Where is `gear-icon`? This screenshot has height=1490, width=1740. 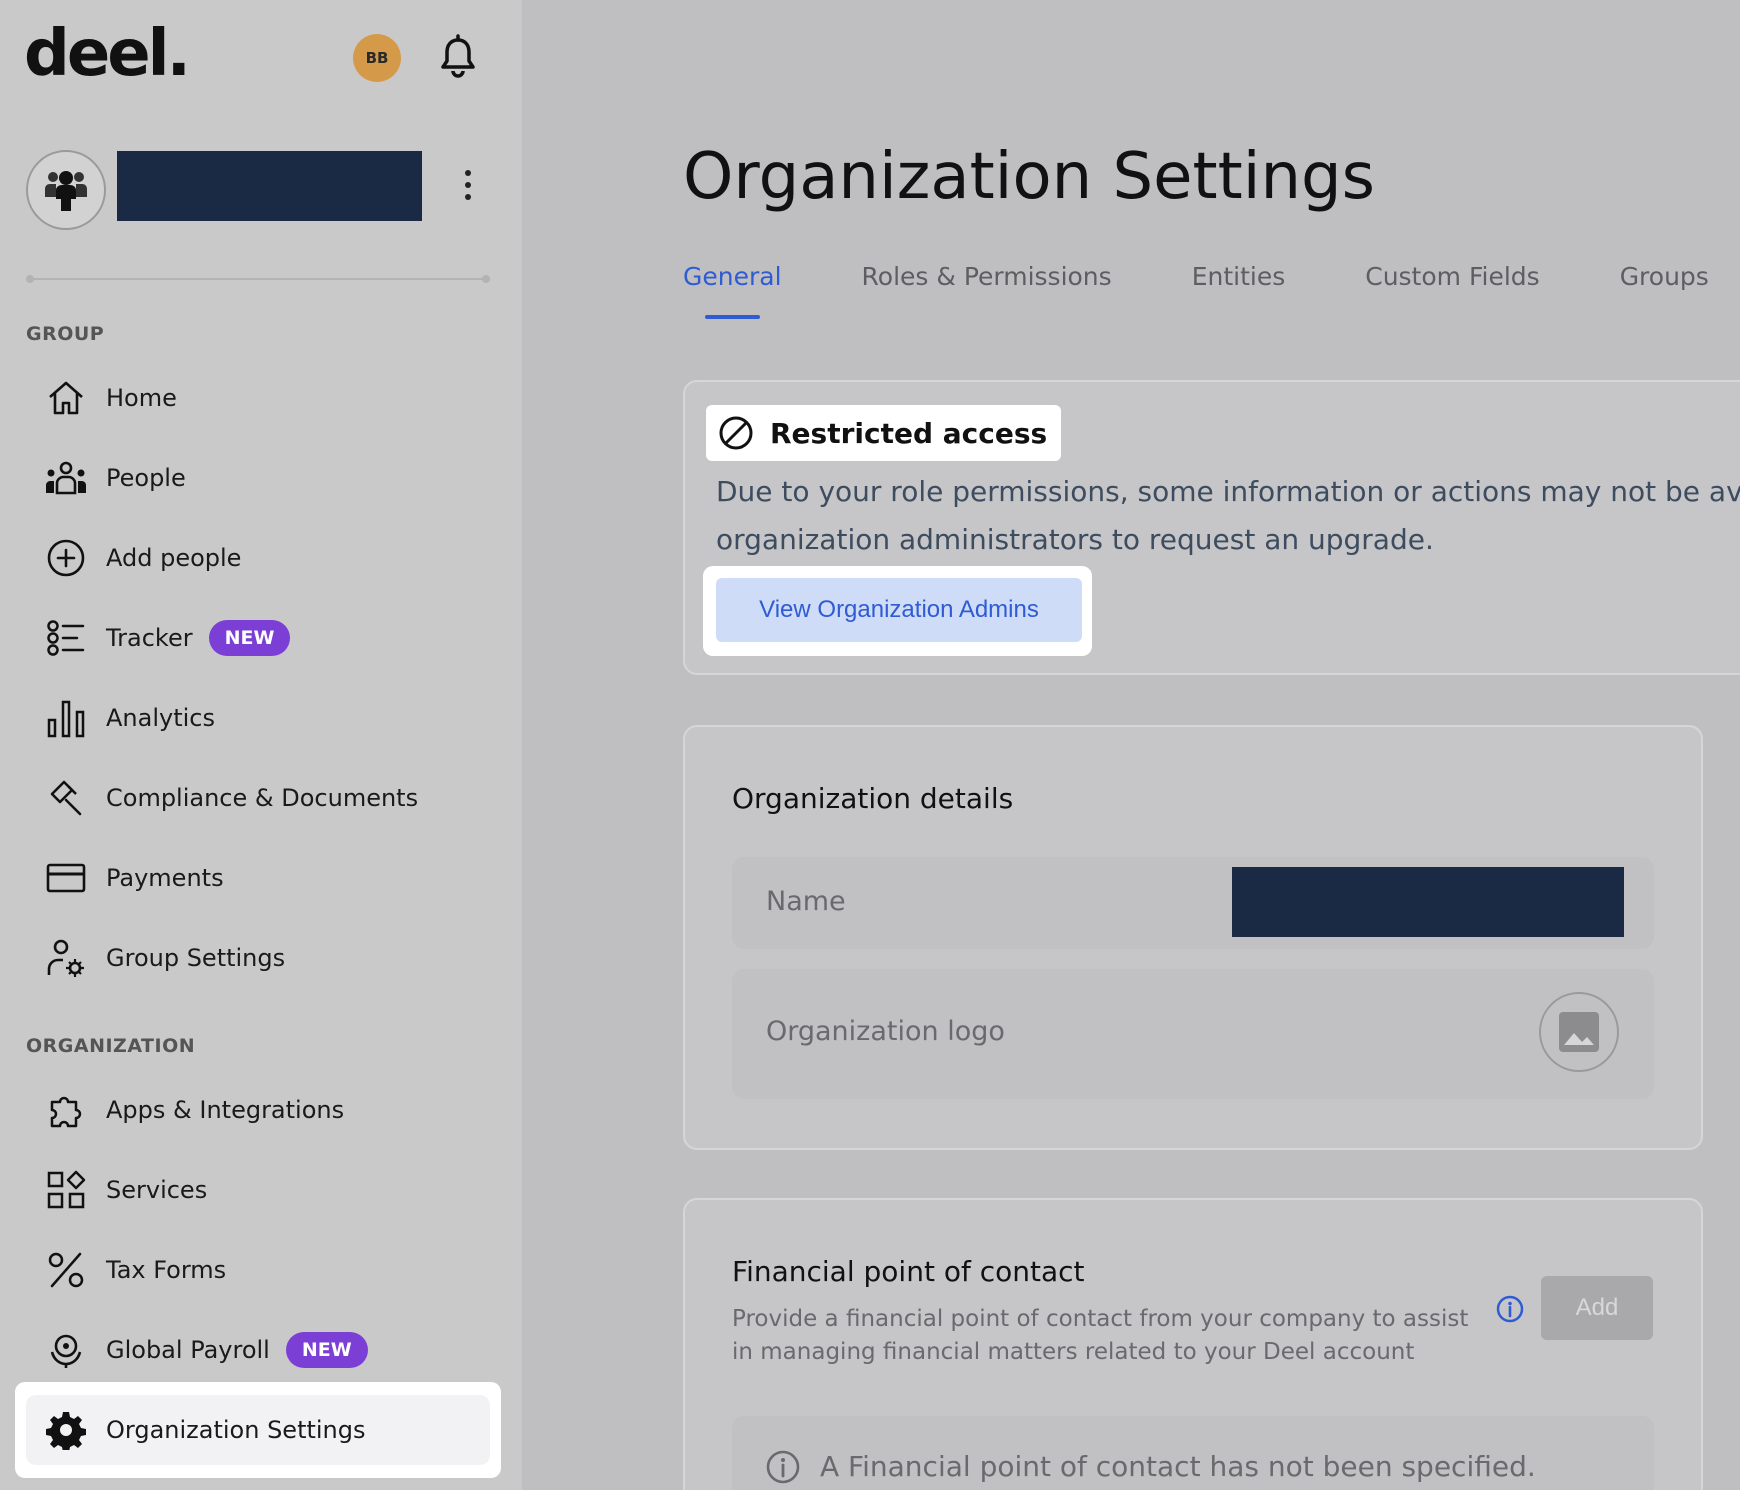 gear-icon is located at coordinates (66, 1430).